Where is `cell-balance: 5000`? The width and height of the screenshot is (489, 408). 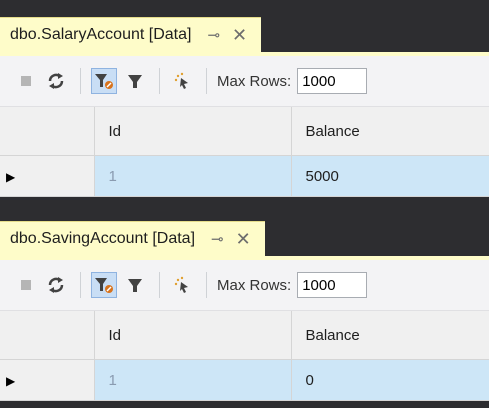 cell-balance: 5000 is located at coordinates (390, 176).